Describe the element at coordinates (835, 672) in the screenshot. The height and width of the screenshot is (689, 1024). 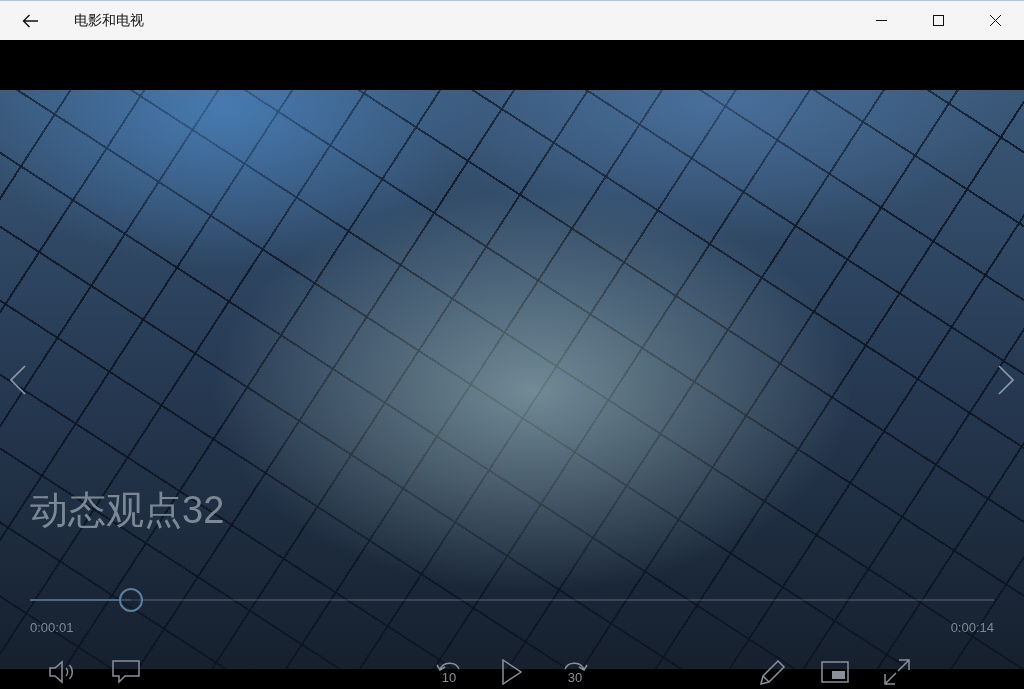
I see `small-window-icon` at that location.